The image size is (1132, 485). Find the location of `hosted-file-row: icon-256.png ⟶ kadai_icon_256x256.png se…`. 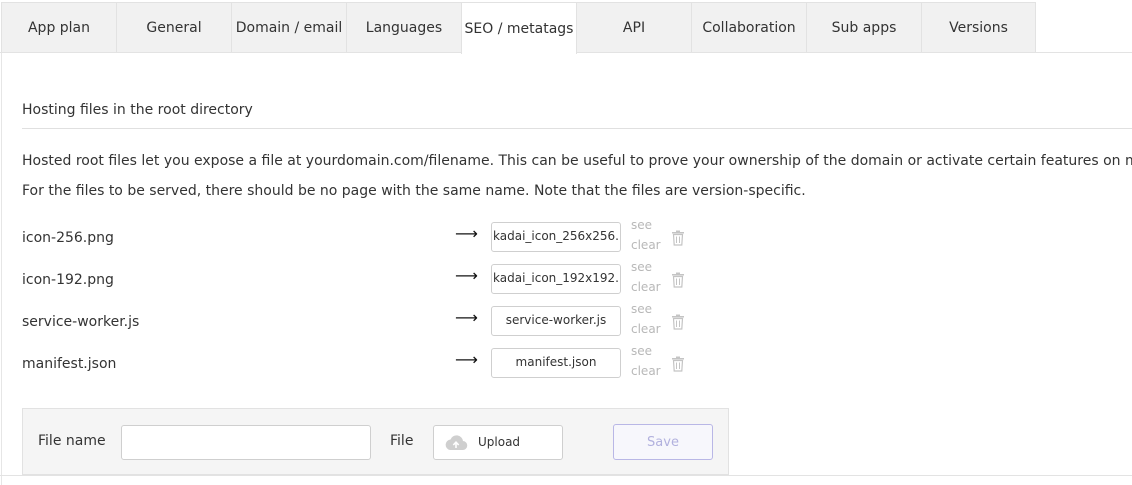

hosted-file-row: icon-256.png ⟶ kadai_icon_256x256.png se… is located at coordinates (360, 237).